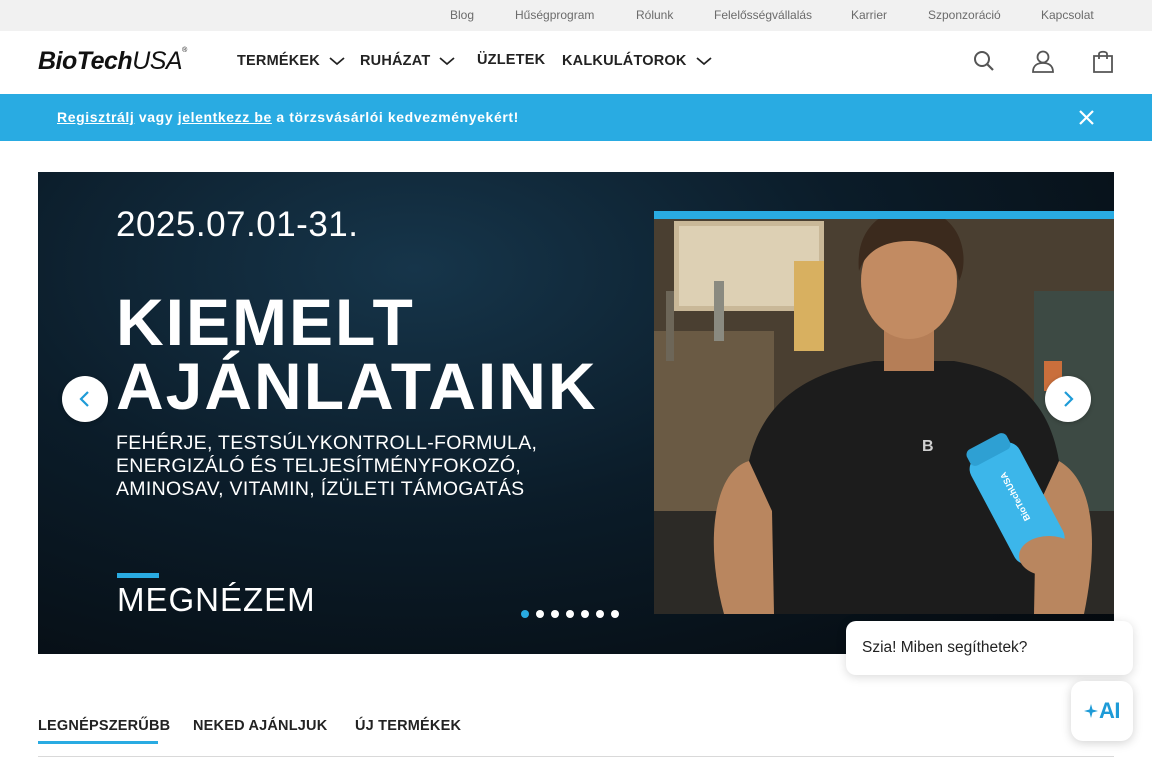 This screenshot has width=1152, height=768. Describe the element at coordinates (1103, 61) in the screenshot. I see `cart-icon` at that location.